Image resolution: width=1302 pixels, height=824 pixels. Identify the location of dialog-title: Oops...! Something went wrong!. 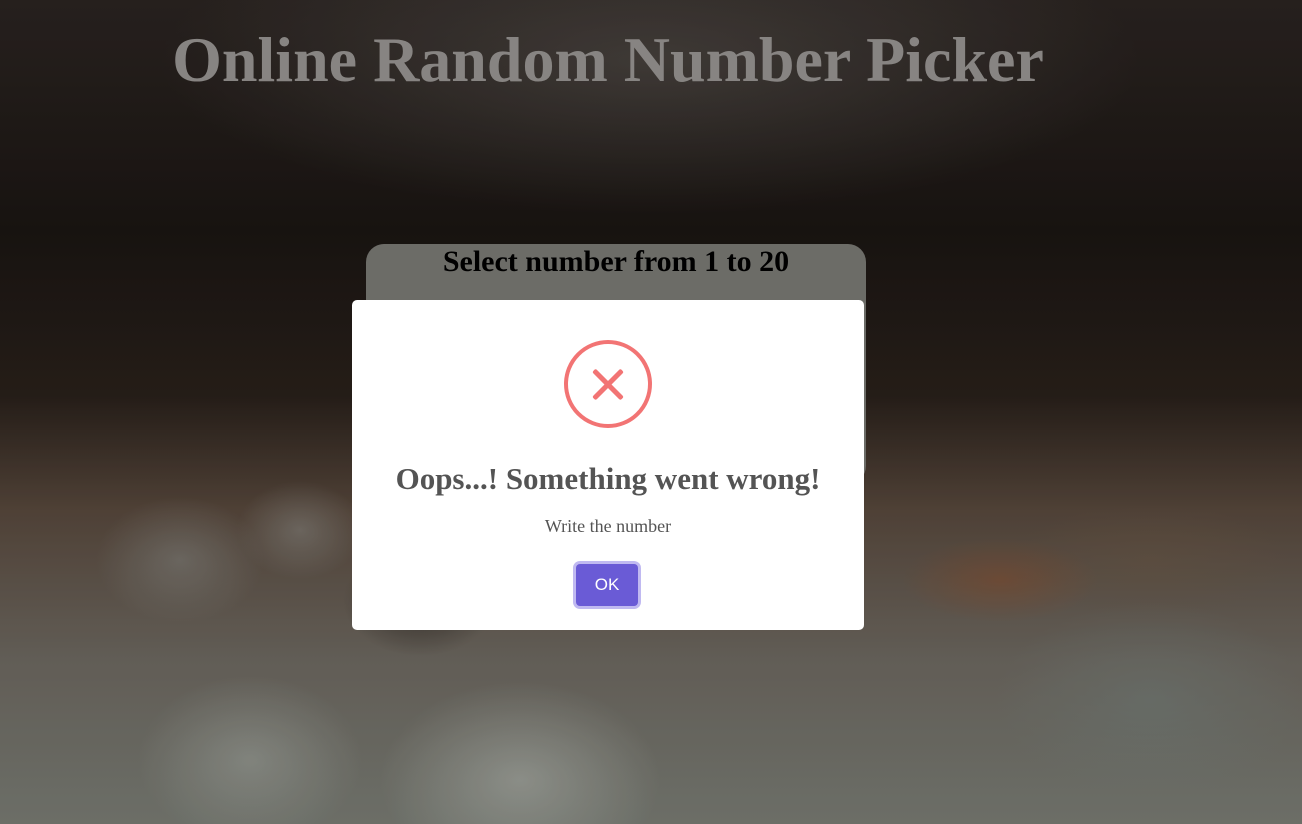
(608, 478).